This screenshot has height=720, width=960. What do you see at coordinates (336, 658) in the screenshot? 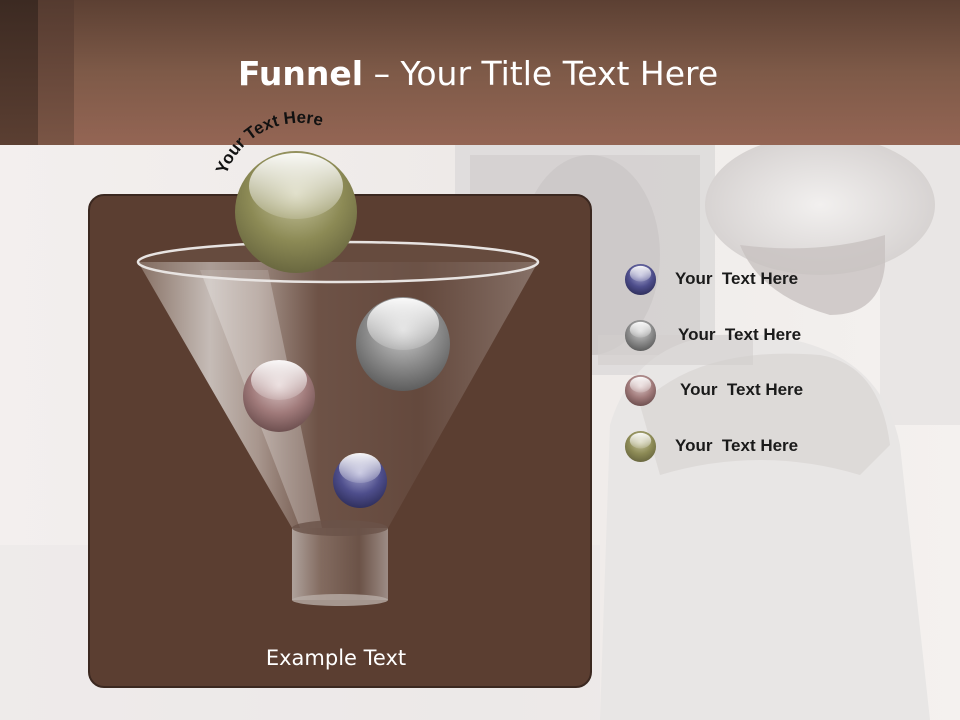
I see `example-text: Example Text` at bounding box center [336, 658].